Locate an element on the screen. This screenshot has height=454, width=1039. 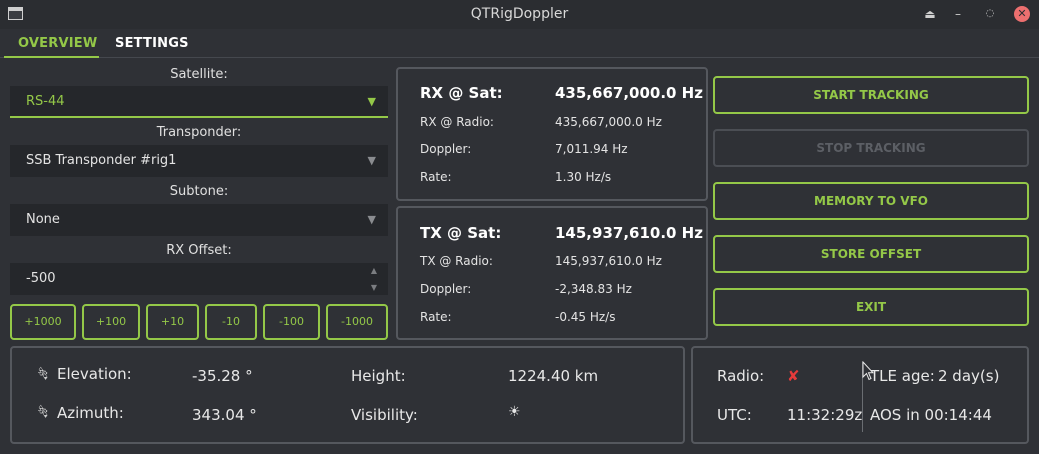
satellite-select: RS-44 ▼ is located at coordinates (199, 102).